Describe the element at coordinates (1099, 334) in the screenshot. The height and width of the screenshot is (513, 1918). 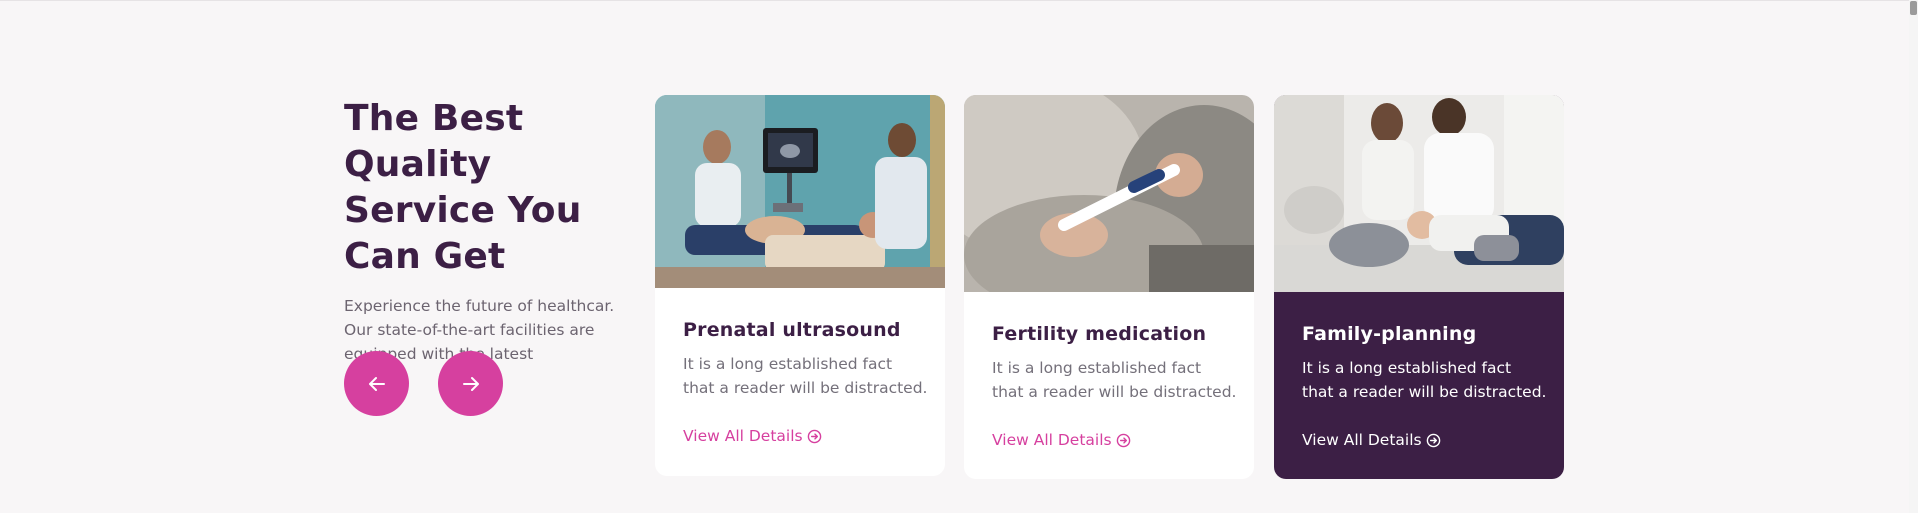
I see `card-title: Fertility medication` at that location.